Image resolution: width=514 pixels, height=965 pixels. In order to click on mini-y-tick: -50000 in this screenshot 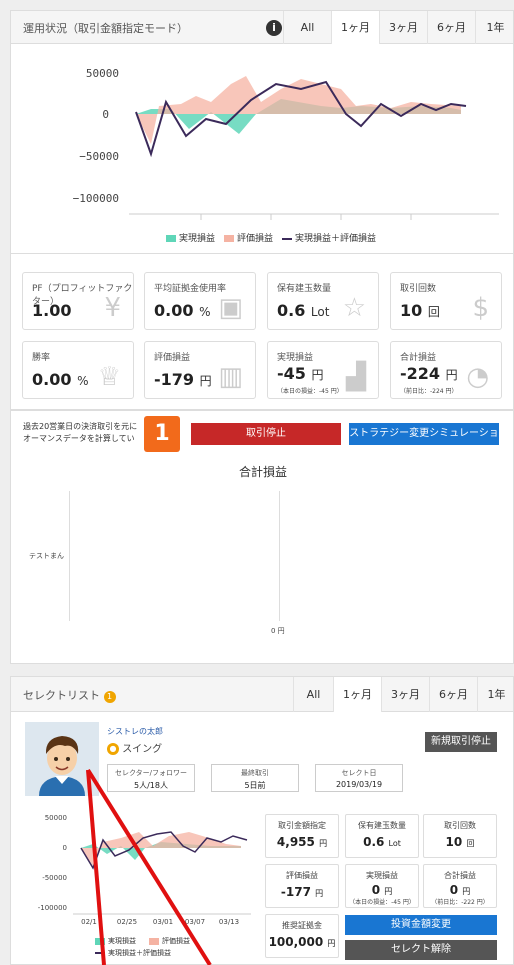, I will do `click(54, 878)`.